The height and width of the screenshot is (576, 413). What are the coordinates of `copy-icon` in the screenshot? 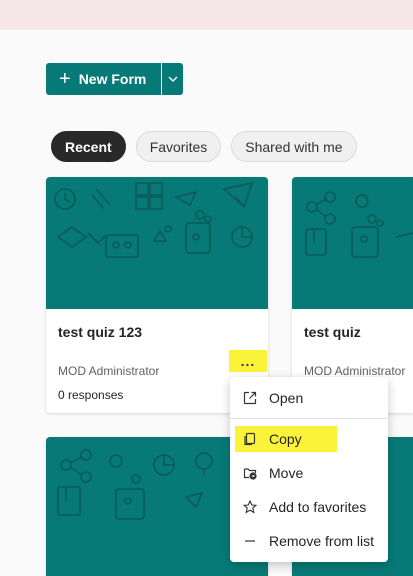 It's located at (250, 439).